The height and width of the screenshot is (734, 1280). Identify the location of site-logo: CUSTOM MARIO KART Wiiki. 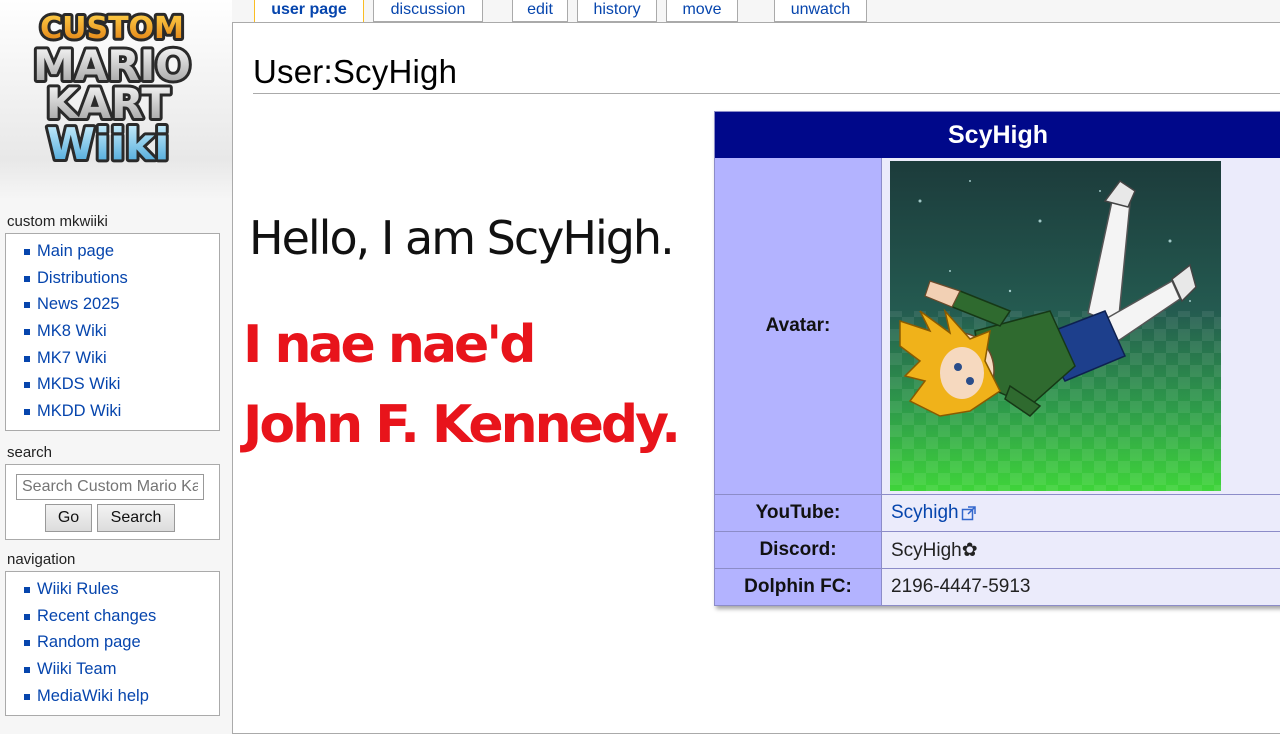
(116, 100).